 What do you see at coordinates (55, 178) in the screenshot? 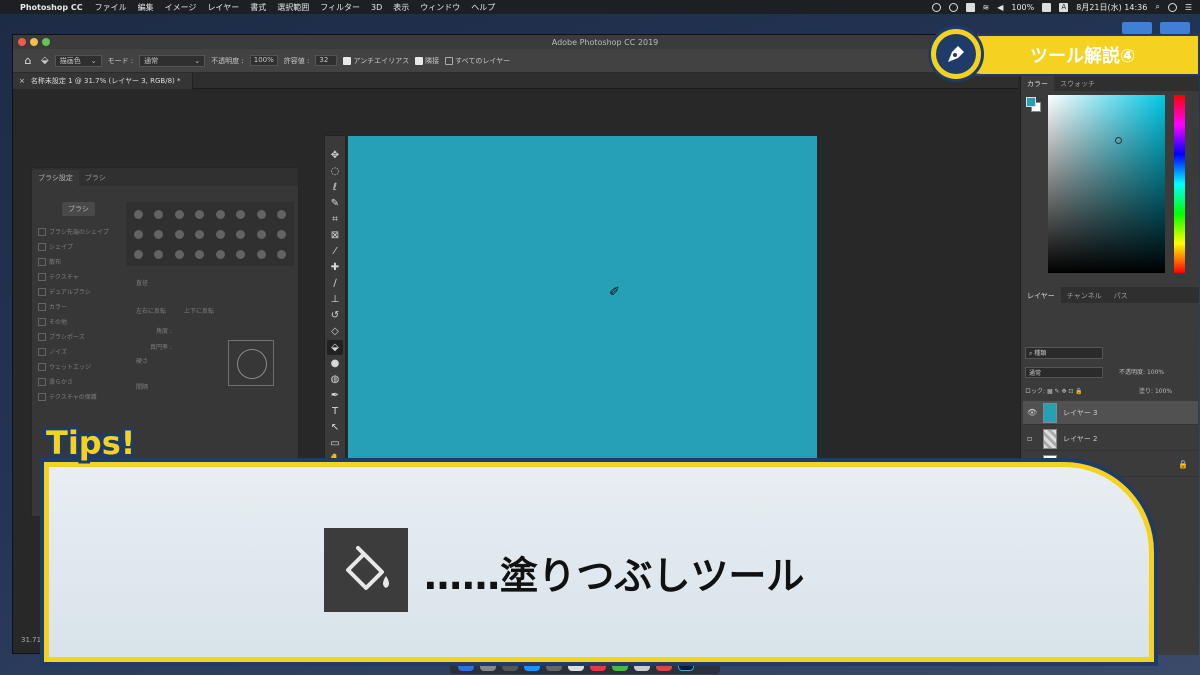
I see `tab-brush-settings: ブラシ設定` at bounding box center [55, 178].